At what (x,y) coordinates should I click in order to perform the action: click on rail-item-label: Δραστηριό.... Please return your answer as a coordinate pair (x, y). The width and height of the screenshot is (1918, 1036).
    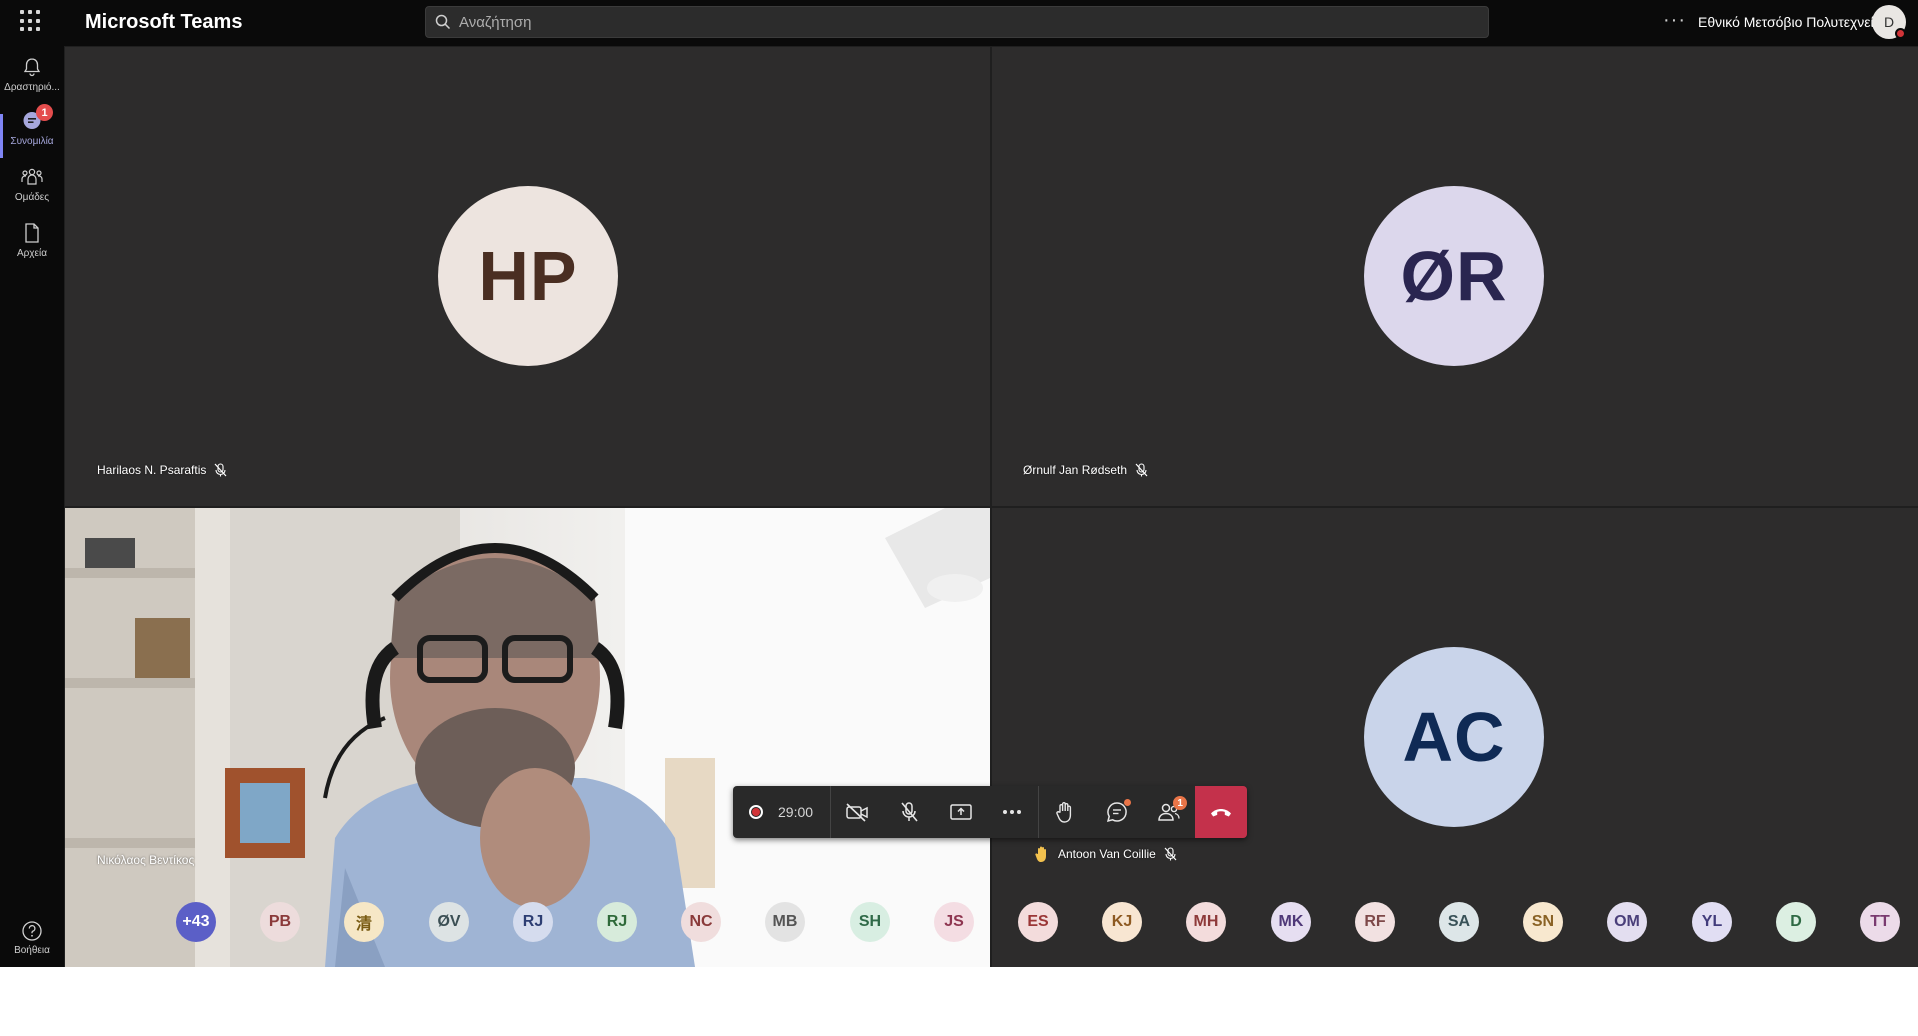
    Looking at the image, I should click on (32, 87).